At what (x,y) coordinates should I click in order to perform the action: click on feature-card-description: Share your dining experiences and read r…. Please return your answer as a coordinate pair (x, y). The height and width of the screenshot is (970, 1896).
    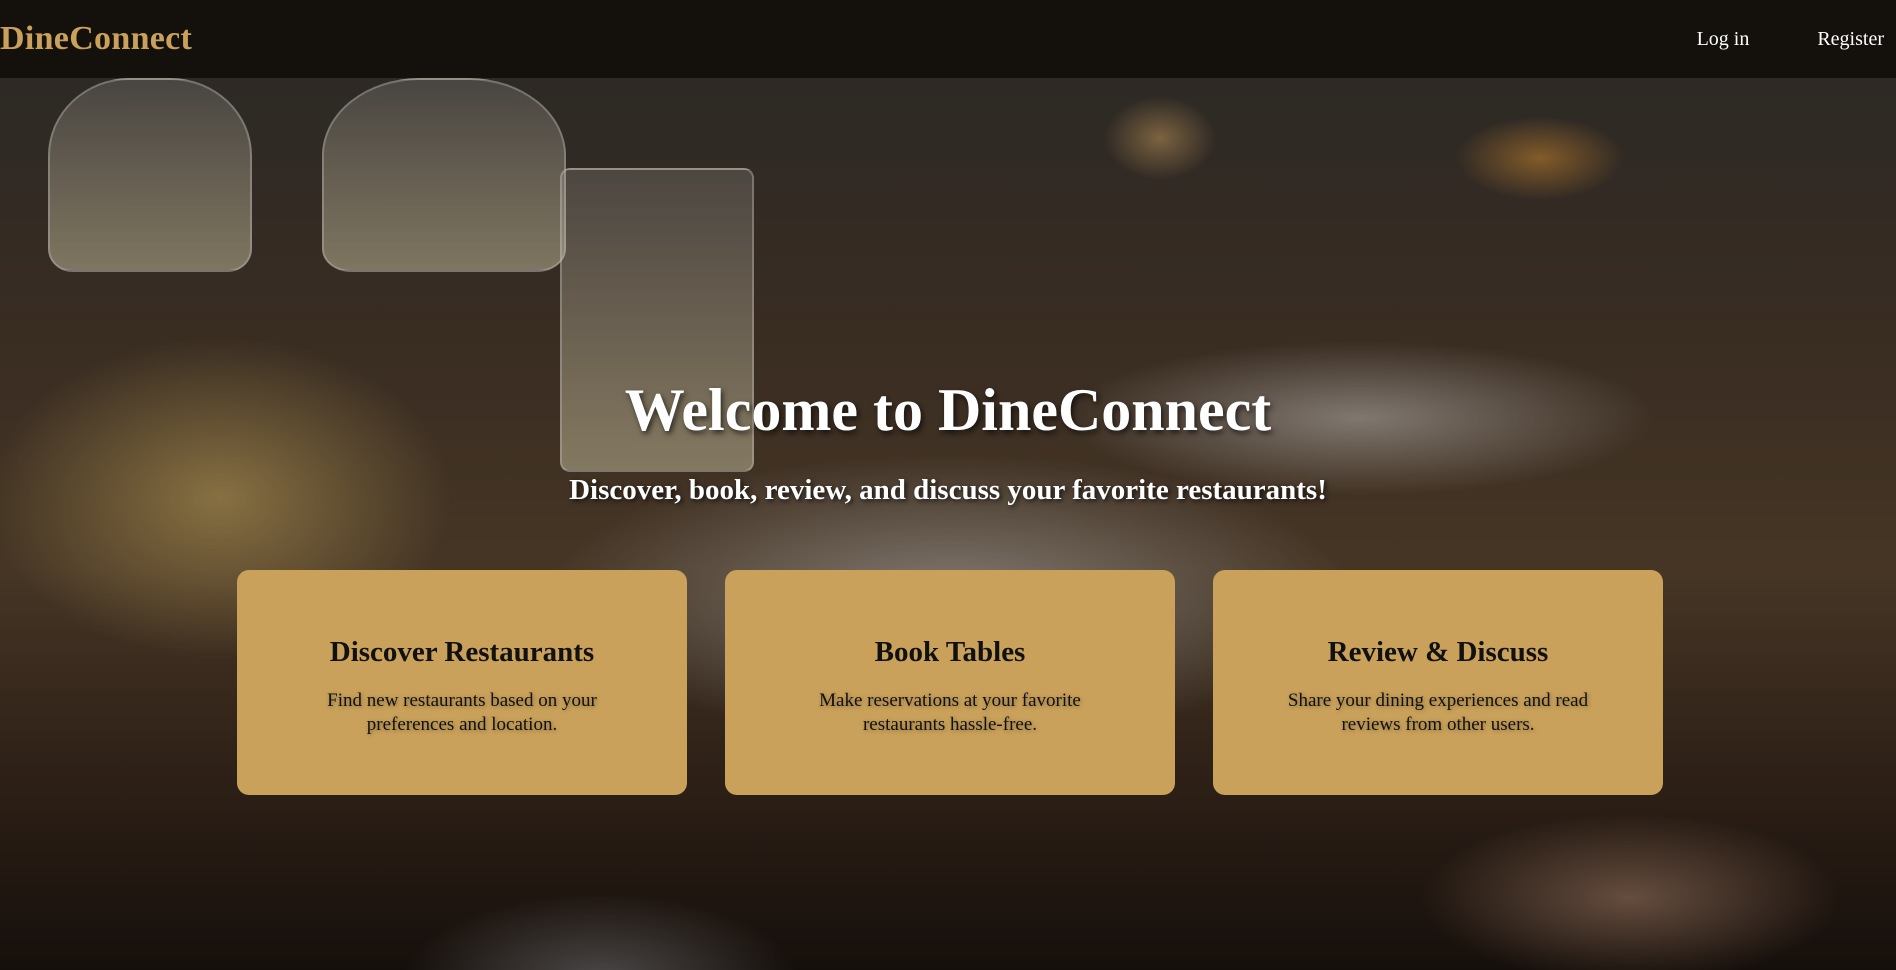
    Looking at the image, I should click on (1438, 712).